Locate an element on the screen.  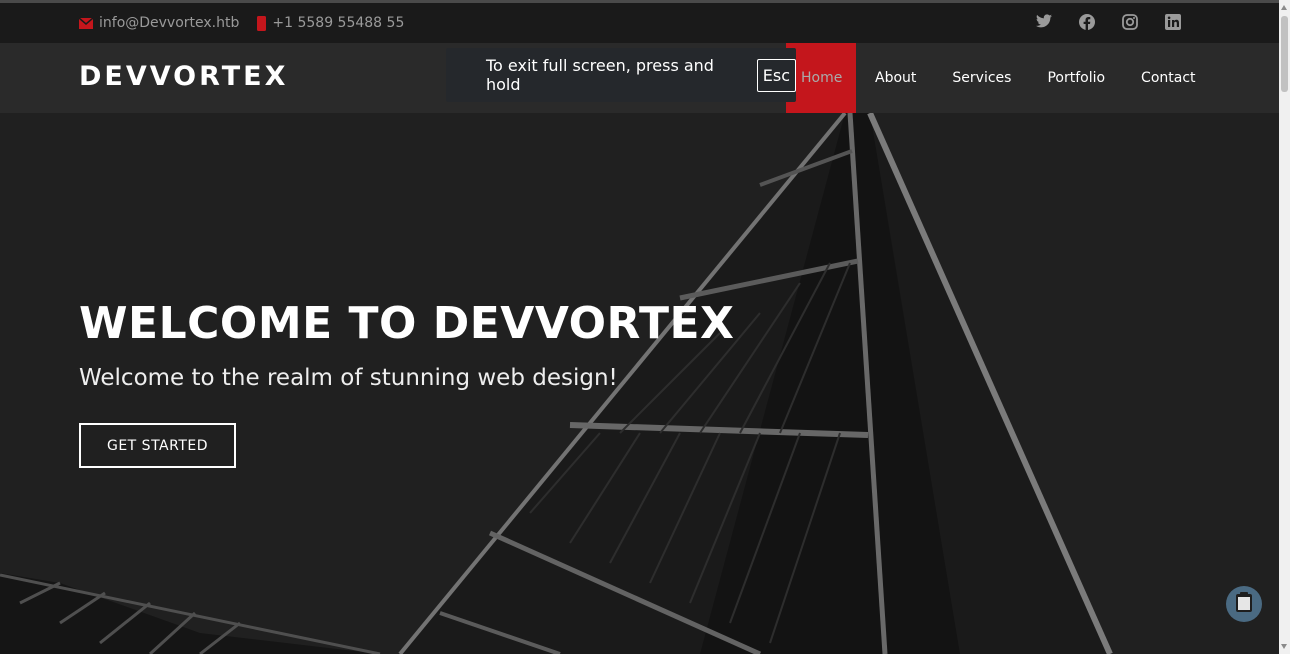
fullscreen-exit-notice: To exit full screen, press and hold Esc is located at coordinates (621, 75).